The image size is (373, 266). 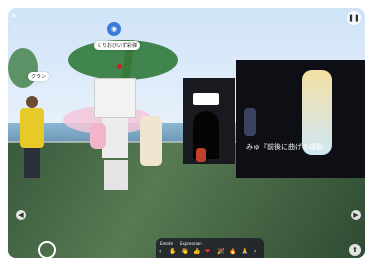 I want to click on screen-caption: みゅ『前後に曲げる運動, so click(x=284, y=147).